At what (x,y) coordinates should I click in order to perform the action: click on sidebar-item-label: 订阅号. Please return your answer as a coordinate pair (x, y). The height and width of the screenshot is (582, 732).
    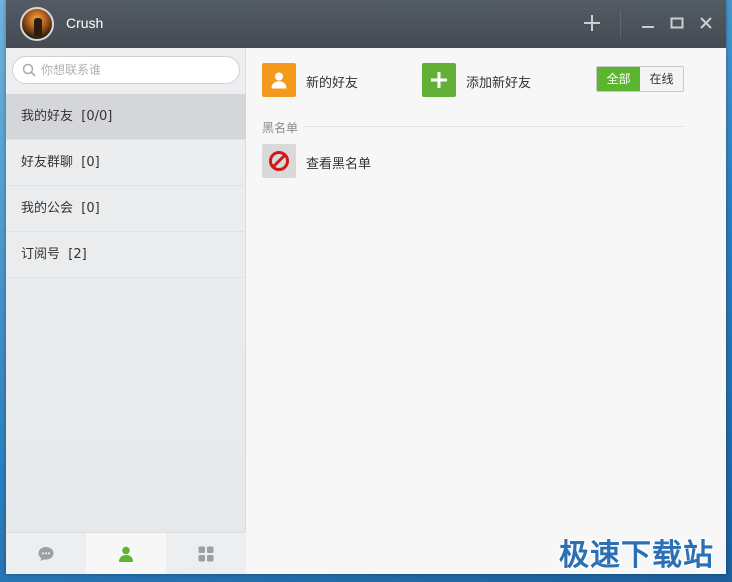
    Looking at the image, I should click on (41, 254).